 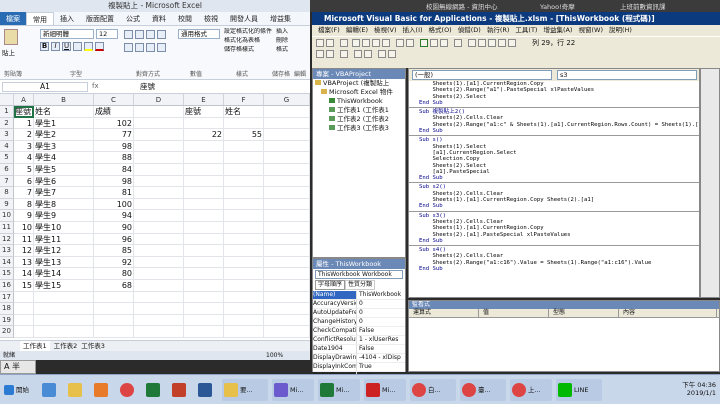 I want to click on align-top-icon, so click(x=128, y=34).